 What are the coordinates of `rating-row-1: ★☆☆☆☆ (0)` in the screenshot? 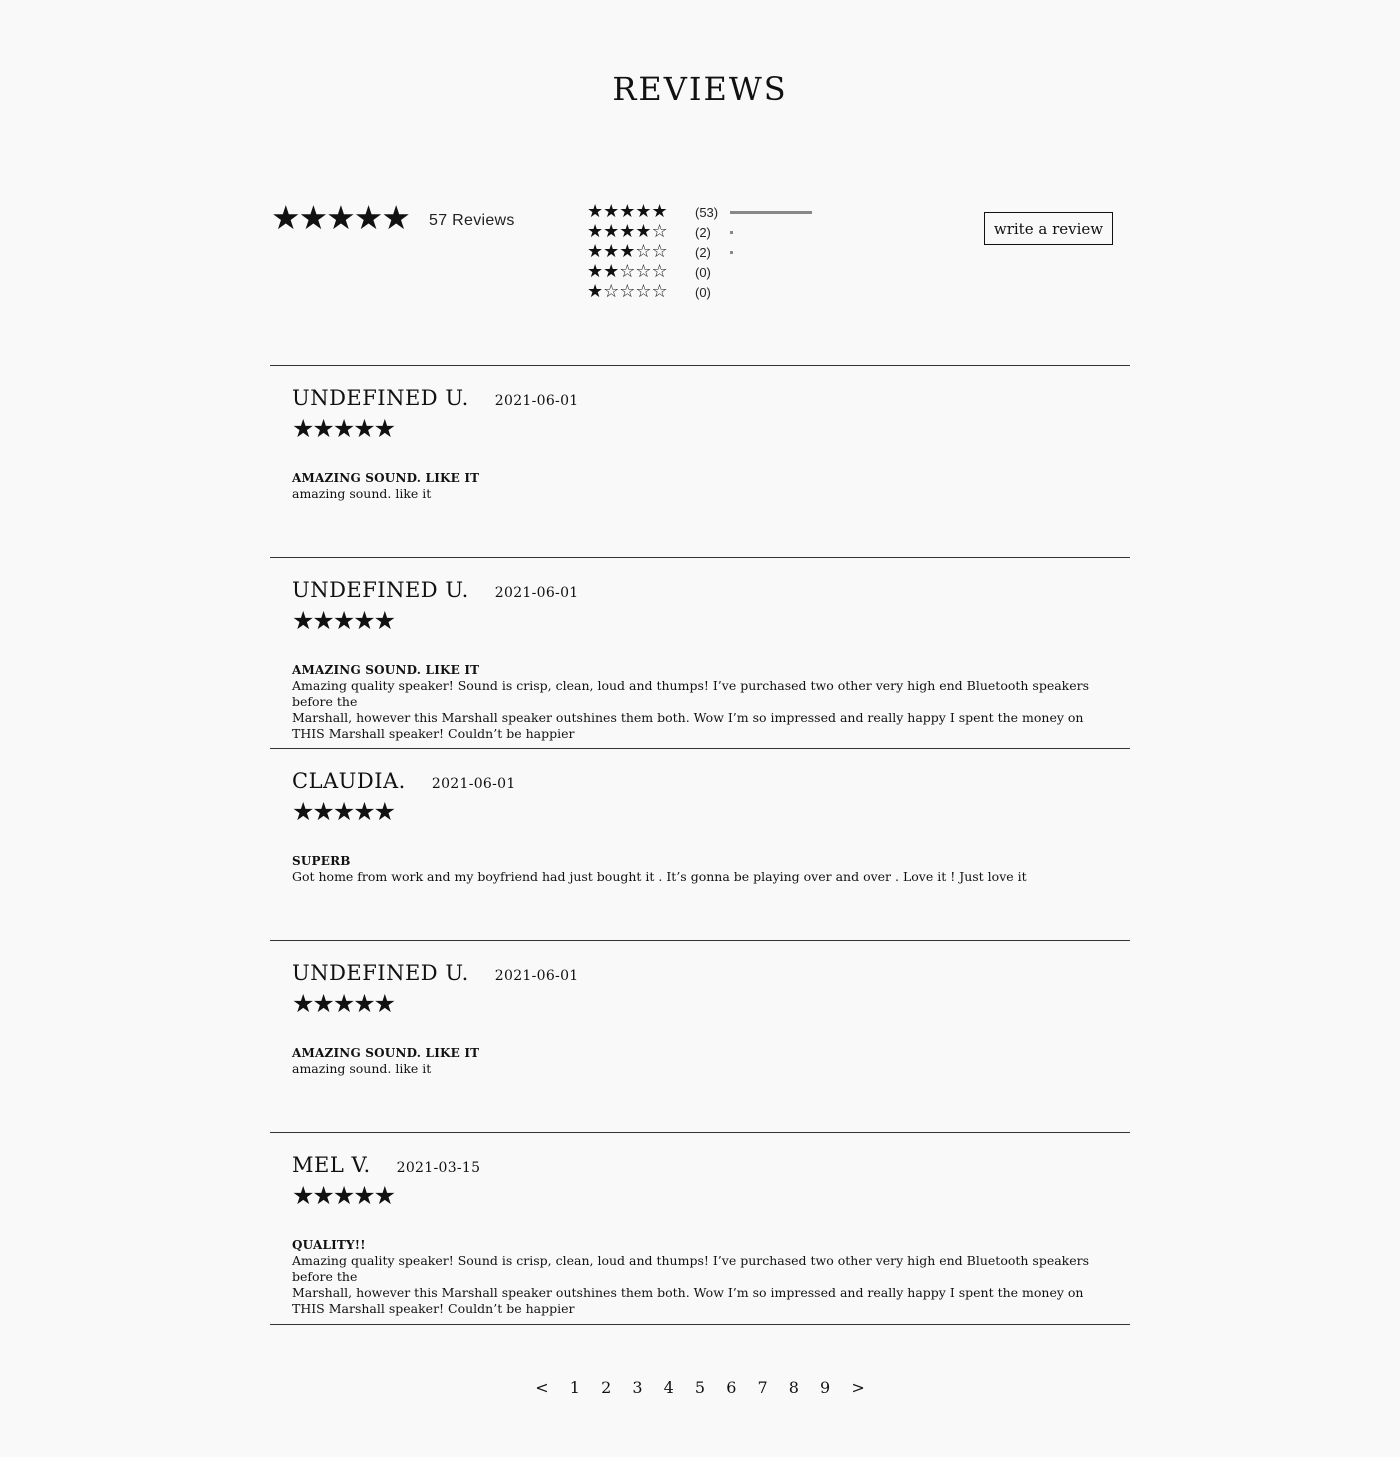 It's located at (707, 292).